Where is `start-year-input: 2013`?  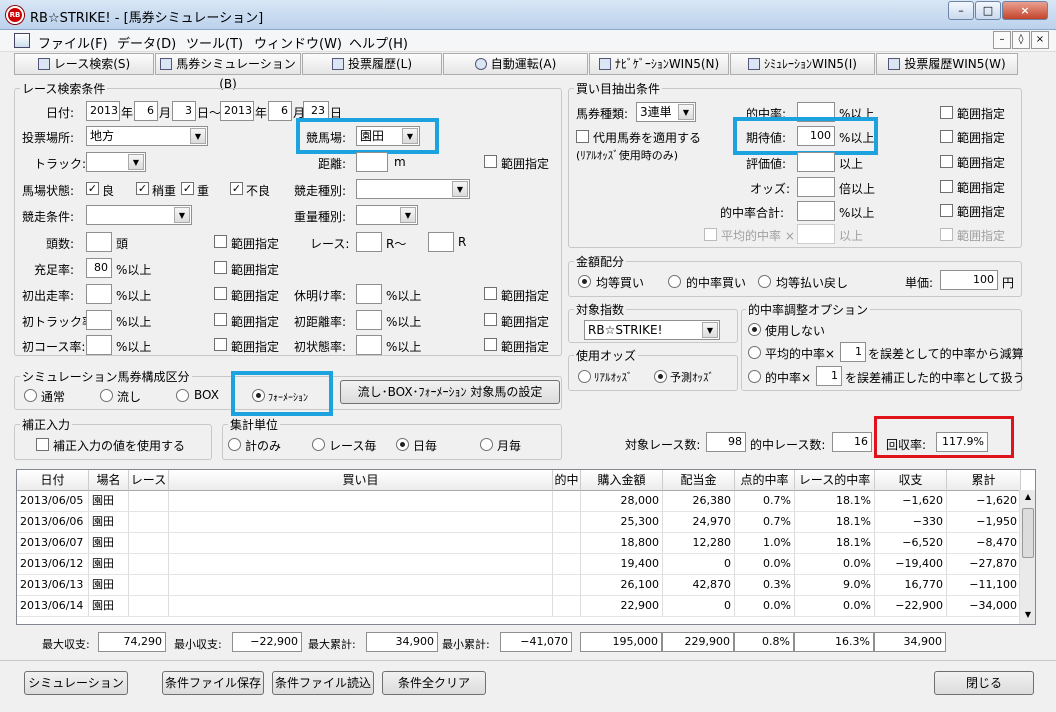 start-year-input: 2013 is located at coordinates (103, 111).